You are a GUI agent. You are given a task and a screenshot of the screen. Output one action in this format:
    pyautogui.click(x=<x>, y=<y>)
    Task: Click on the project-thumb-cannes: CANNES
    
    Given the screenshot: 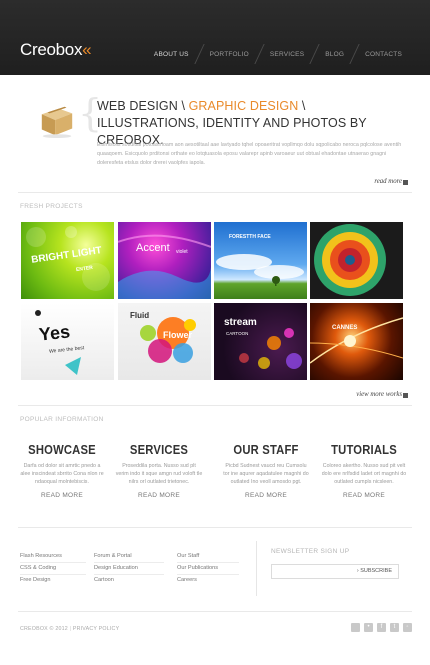 What is the action you would take?
    pyautogui.click(x=356, y=341)
    